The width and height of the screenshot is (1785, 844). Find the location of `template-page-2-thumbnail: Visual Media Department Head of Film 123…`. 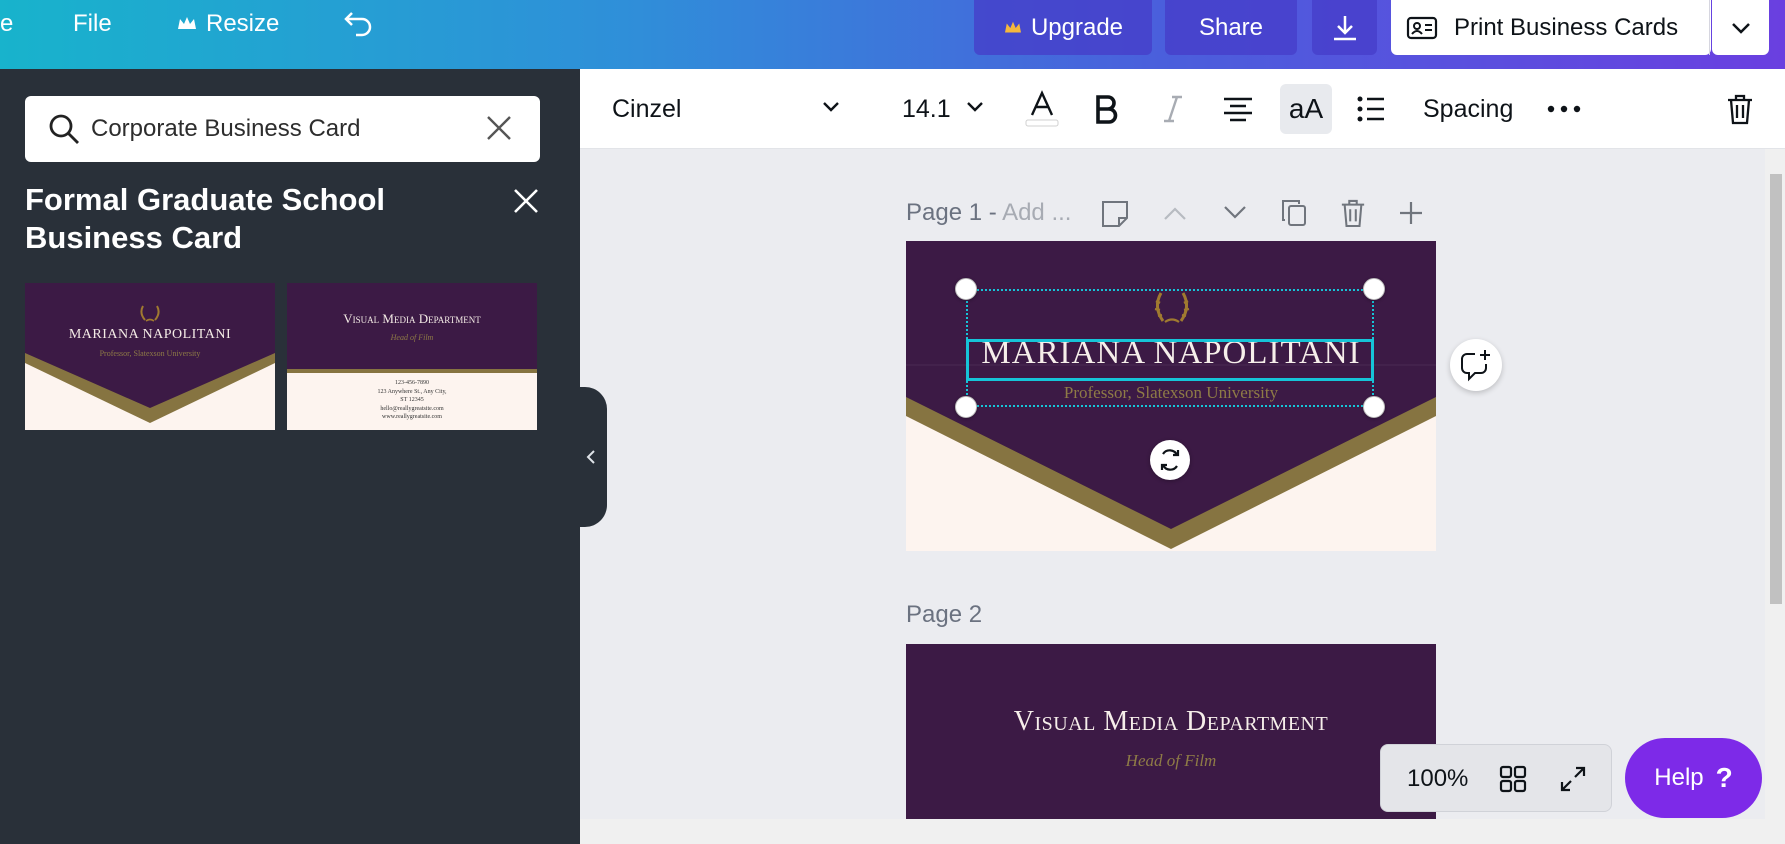

template-page-2-thumbnail: Visual Media Department Head of Film 123… is located at coordinates (412, 356).